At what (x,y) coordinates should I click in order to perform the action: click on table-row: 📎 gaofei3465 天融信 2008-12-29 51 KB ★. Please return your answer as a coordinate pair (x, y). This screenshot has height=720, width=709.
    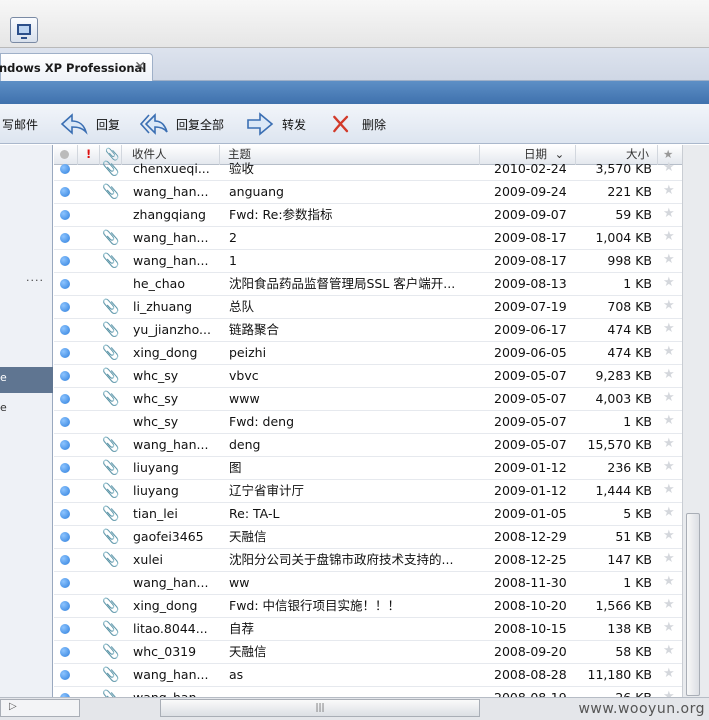
    Looking at the image, I should click on (368, 537).